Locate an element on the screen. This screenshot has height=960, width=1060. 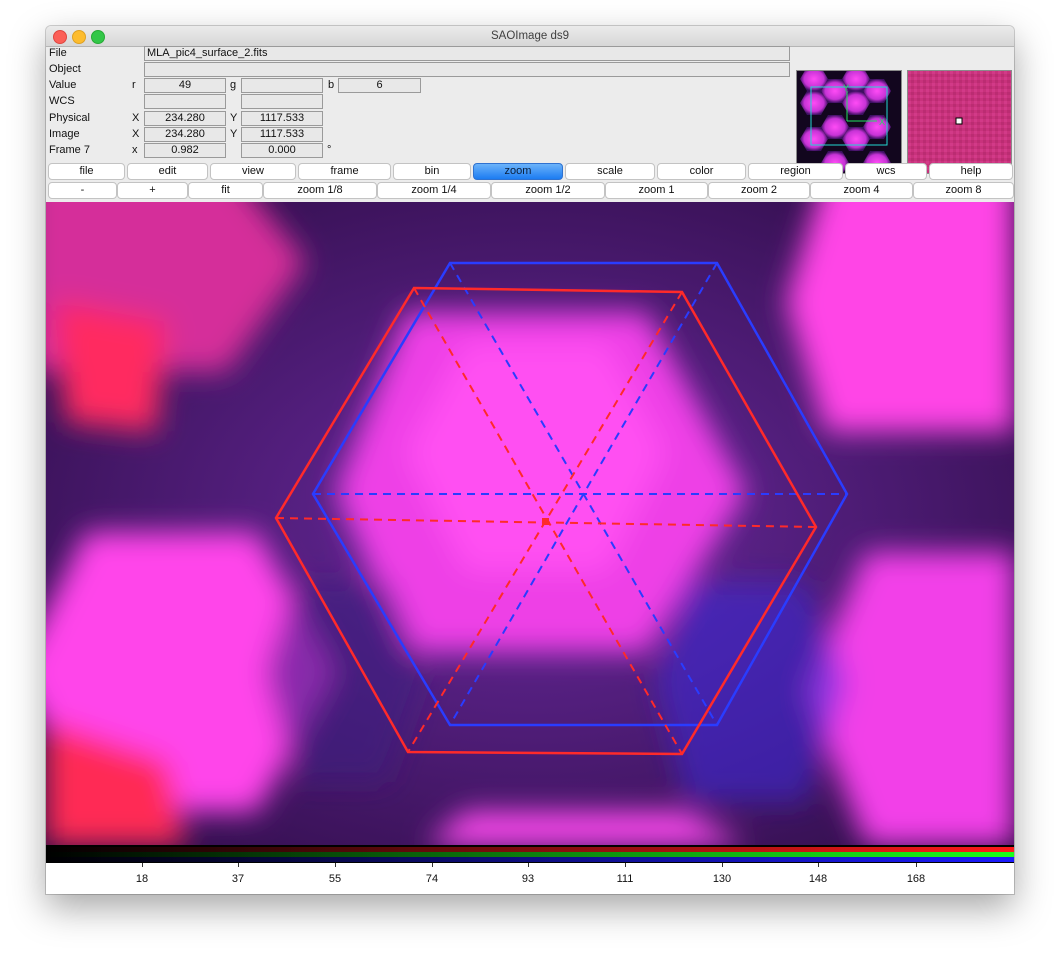
file-label: File is located at coordinates (58, 53).